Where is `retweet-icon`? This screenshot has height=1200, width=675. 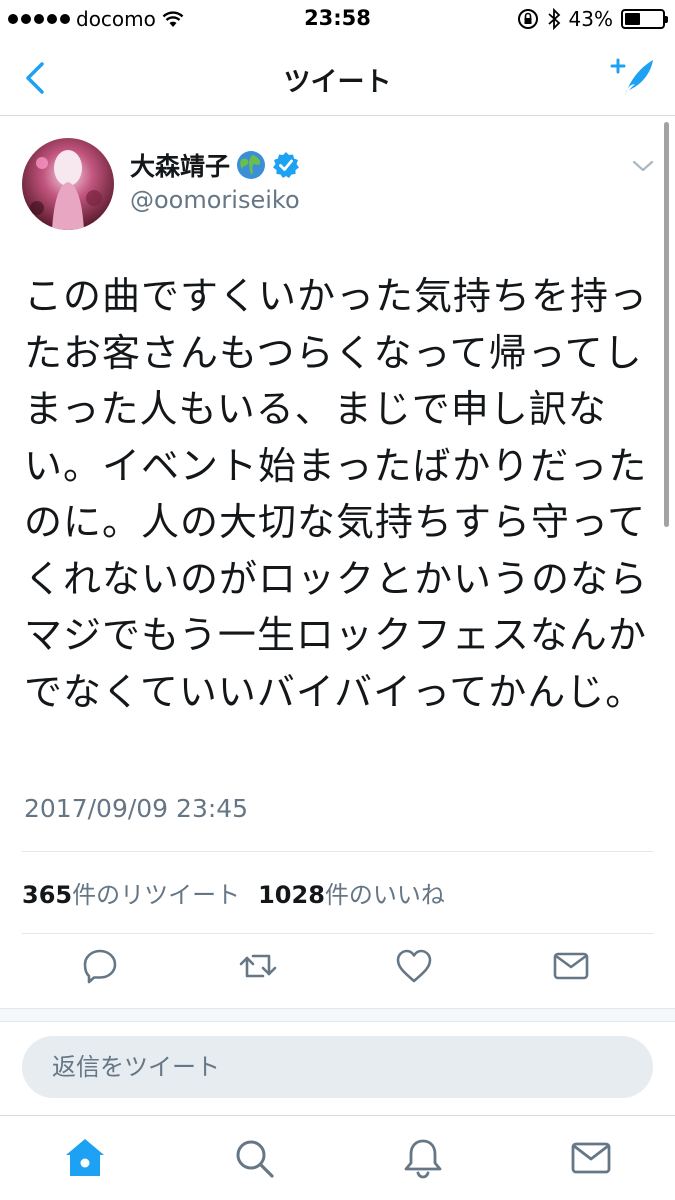
retweet-icon is located at coordinates (258, 966).